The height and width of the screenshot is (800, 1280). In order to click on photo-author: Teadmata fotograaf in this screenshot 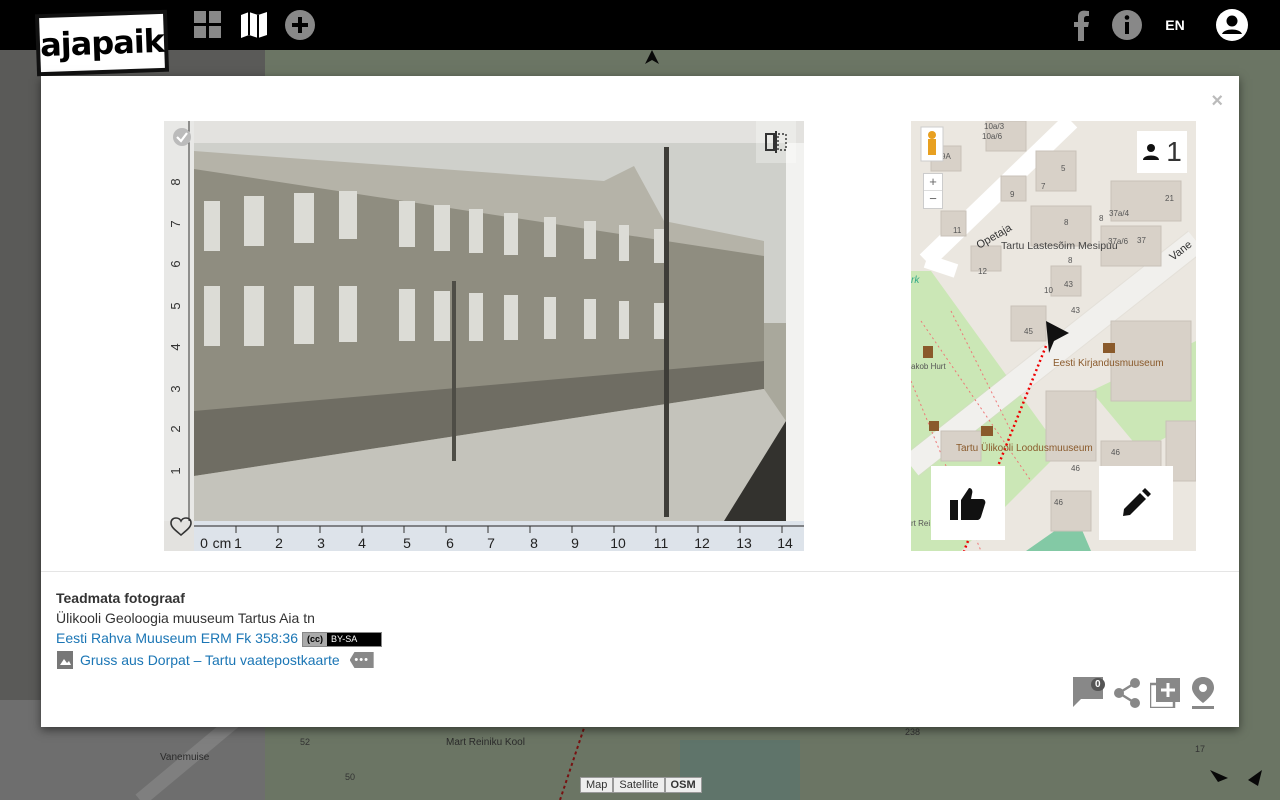, I will do `click(120, 598)`.